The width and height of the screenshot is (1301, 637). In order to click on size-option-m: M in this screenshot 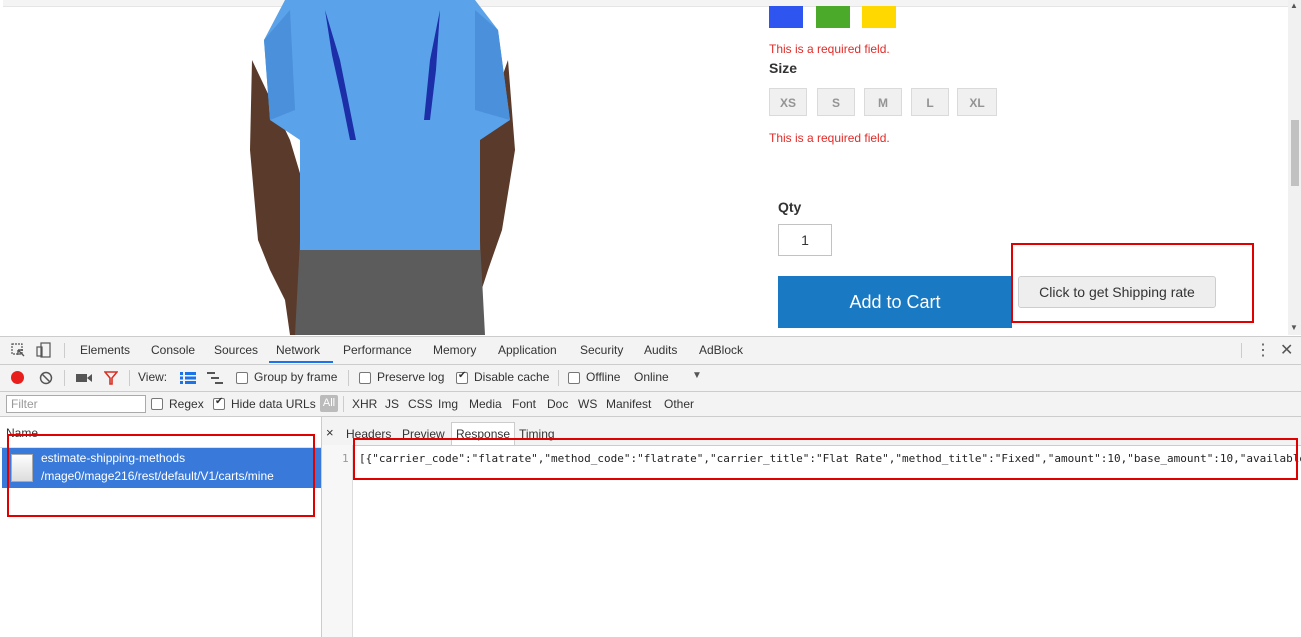, I will do `click(883, 102)`.